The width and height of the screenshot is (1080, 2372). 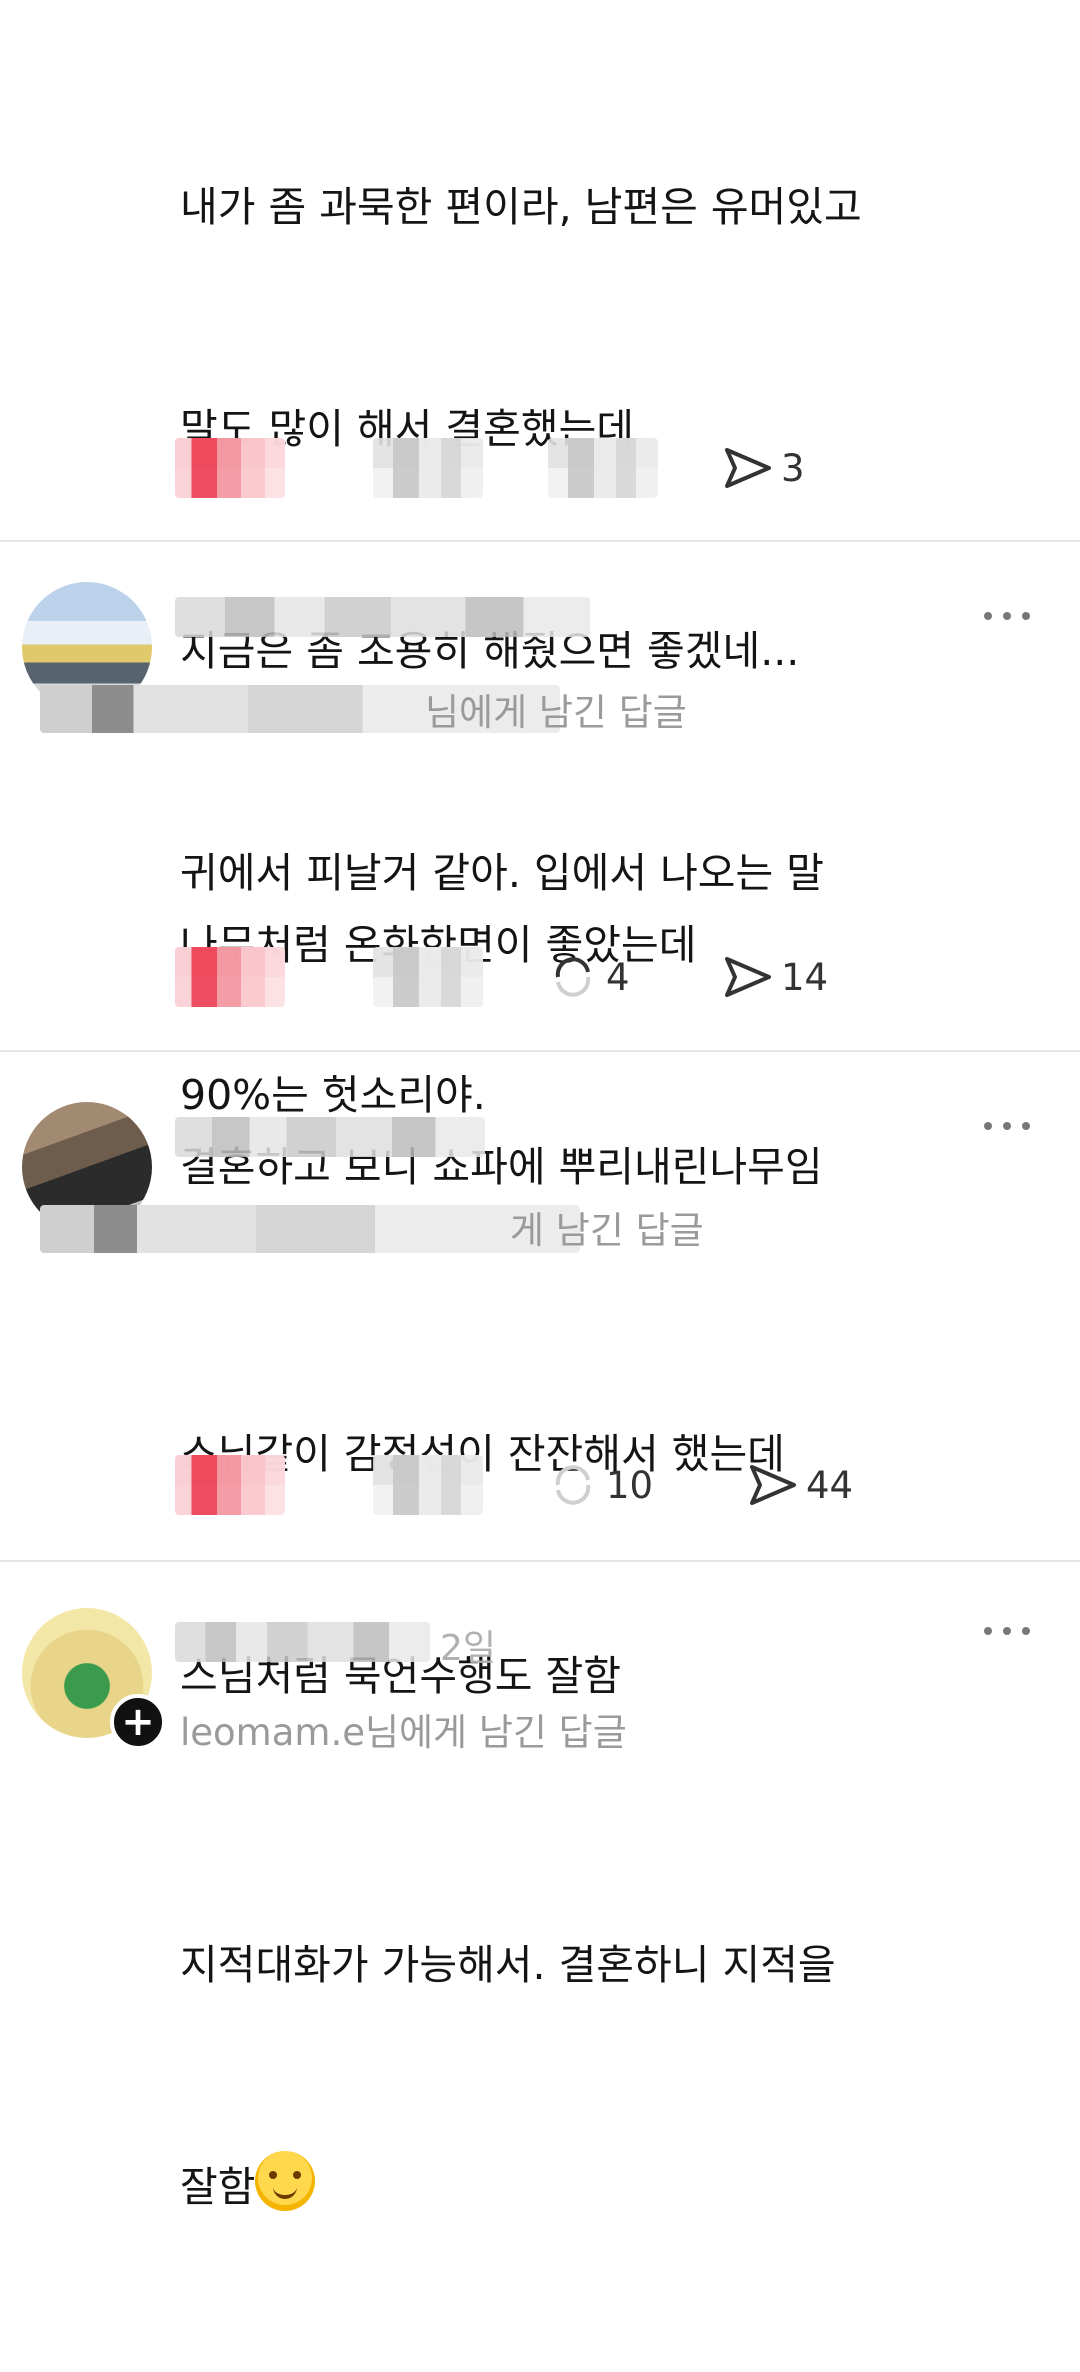 I want to click on reply-to-label: 게 남긴 답글, so click(x=607, y=1230).